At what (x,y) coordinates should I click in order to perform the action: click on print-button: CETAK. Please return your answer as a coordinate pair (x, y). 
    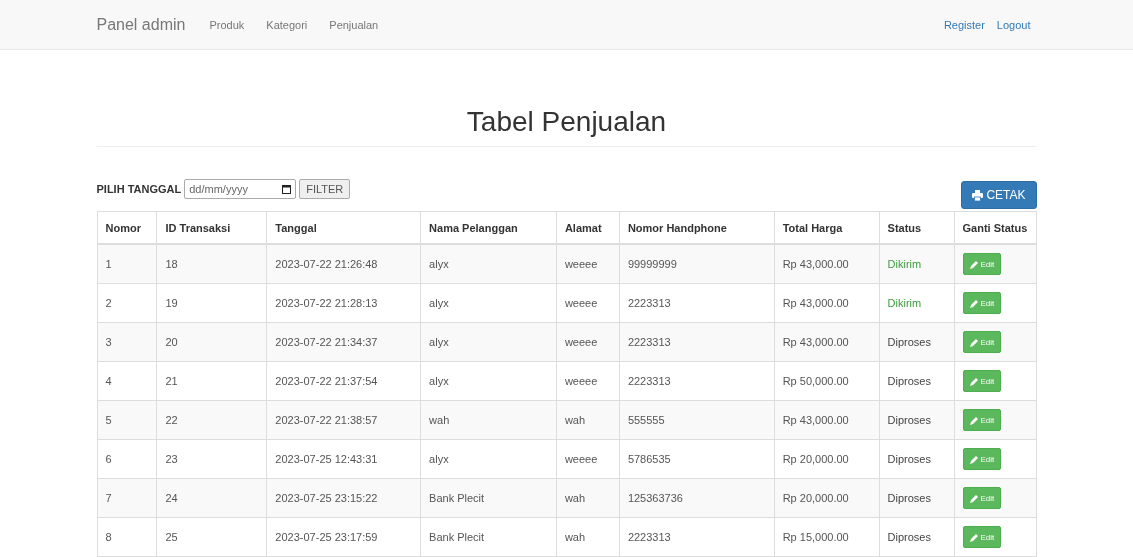
    Looking at the image, I should click on (999, 195).